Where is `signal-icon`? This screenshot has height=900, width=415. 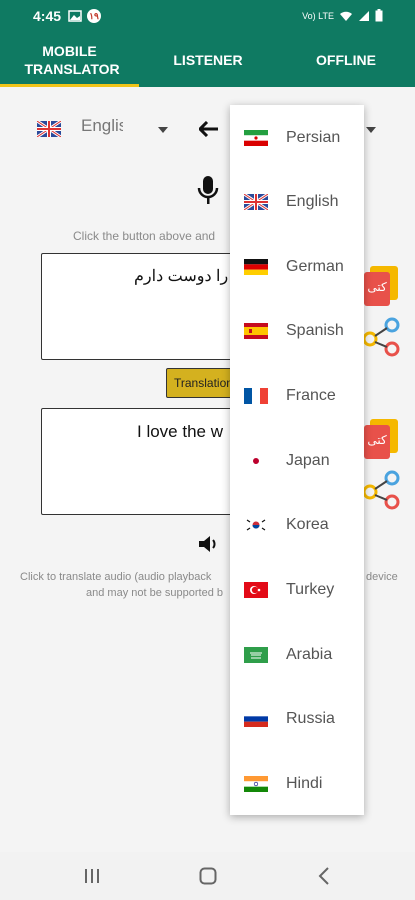
signal-icon is located at coordinates (364, 15).